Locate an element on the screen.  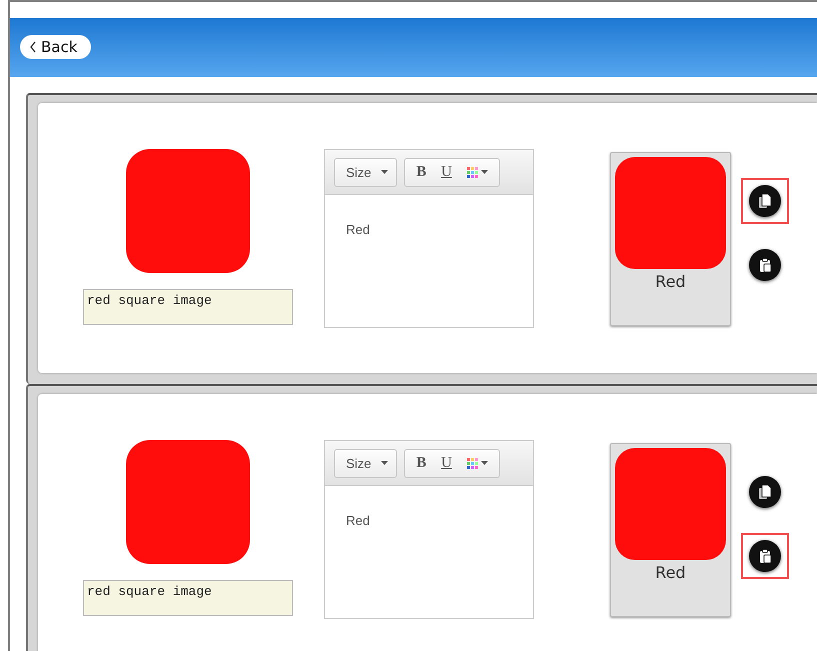
chevron-left-icon is located at coordinates (33, 47).